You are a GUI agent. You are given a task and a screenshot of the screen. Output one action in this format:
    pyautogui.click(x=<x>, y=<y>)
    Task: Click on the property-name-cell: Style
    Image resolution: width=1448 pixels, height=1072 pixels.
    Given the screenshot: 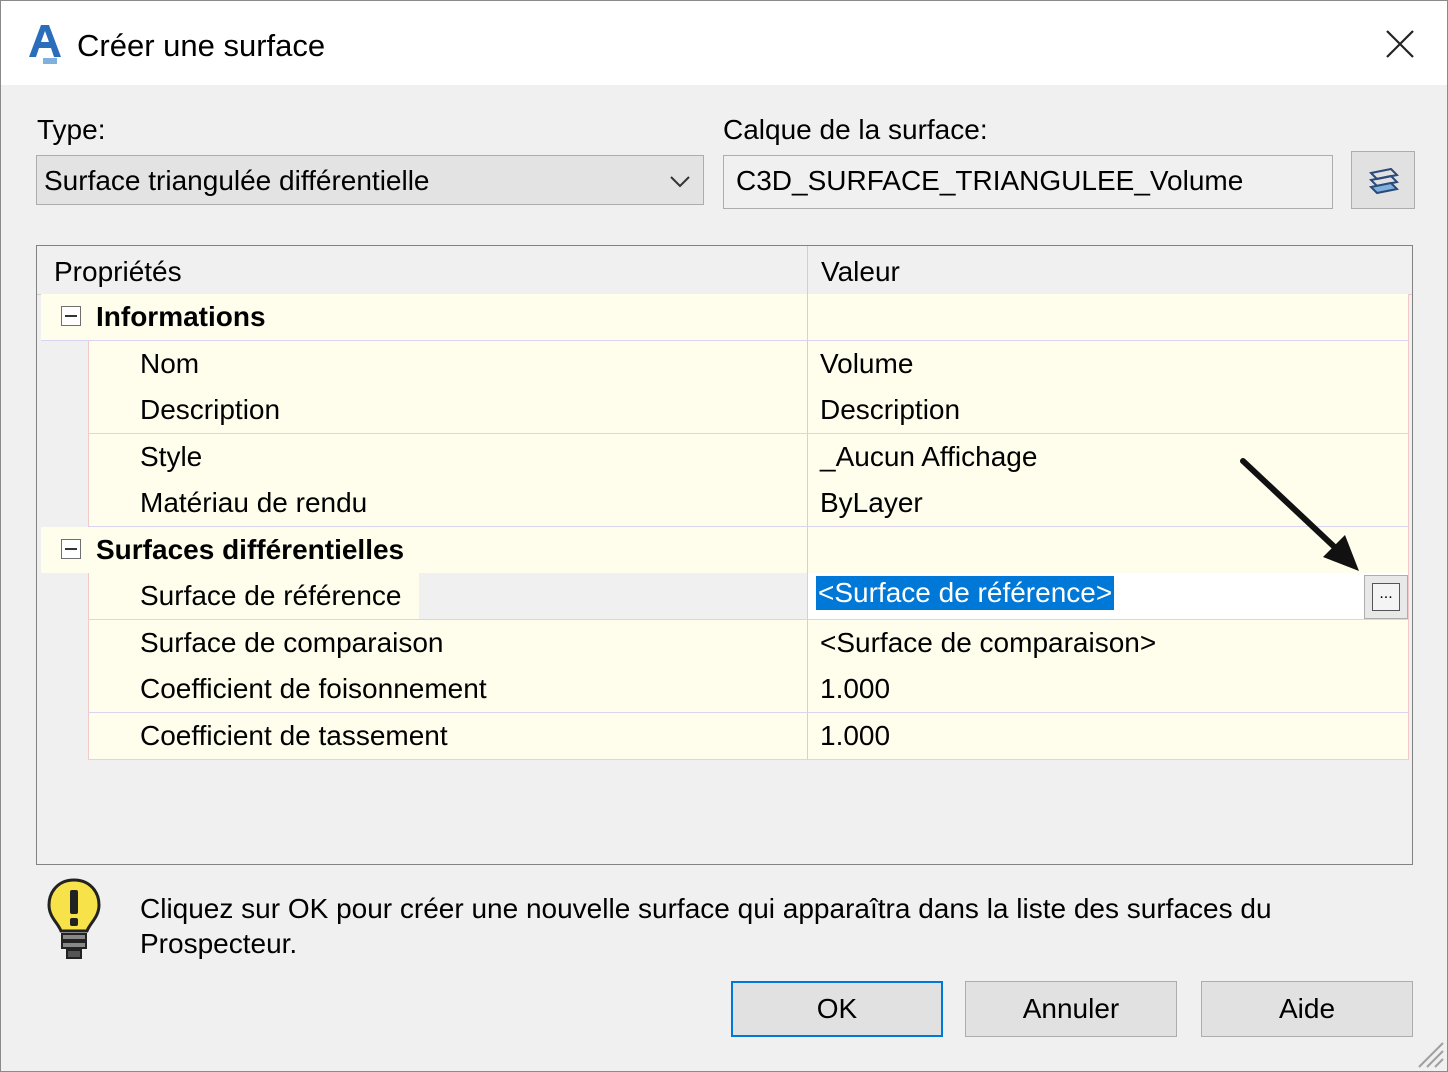 What is the action you would take?
    pyautogui.click(x=471, y=457)
    